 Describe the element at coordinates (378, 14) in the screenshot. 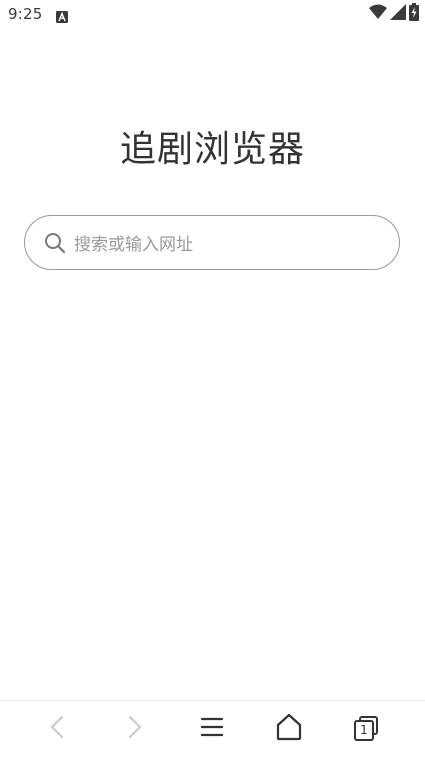

I see `wifi-icon` at that location.